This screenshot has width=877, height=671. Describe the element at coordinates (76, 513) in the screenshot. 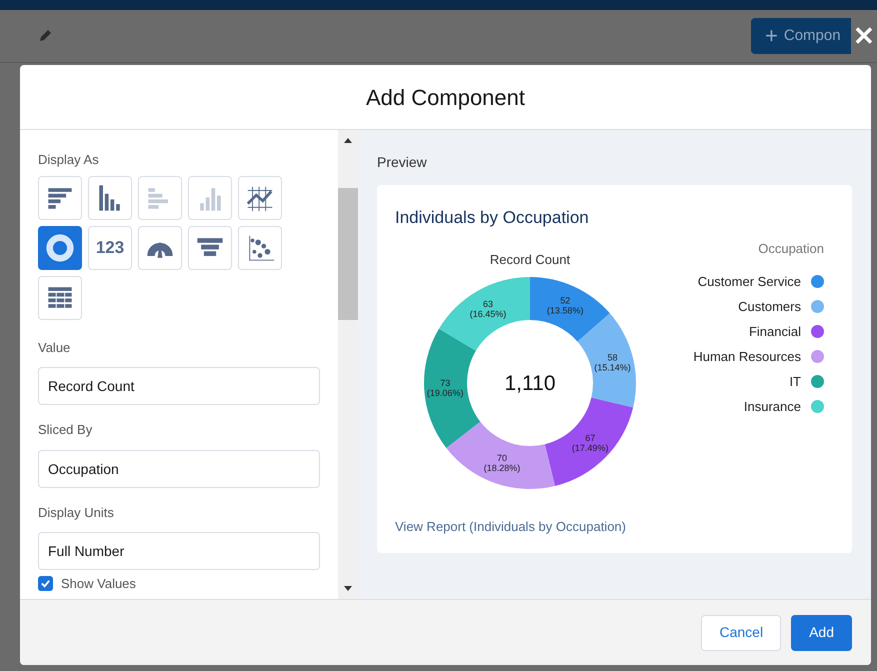

I see `field-label: Display Units` at that location.